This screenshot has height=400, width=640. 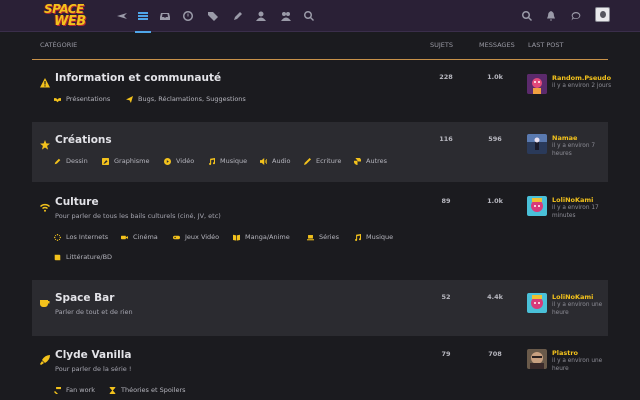 What do you see at coordinates (167, 161) in the screenshot?
I see `video-icon` at bounding box center [167, 161].